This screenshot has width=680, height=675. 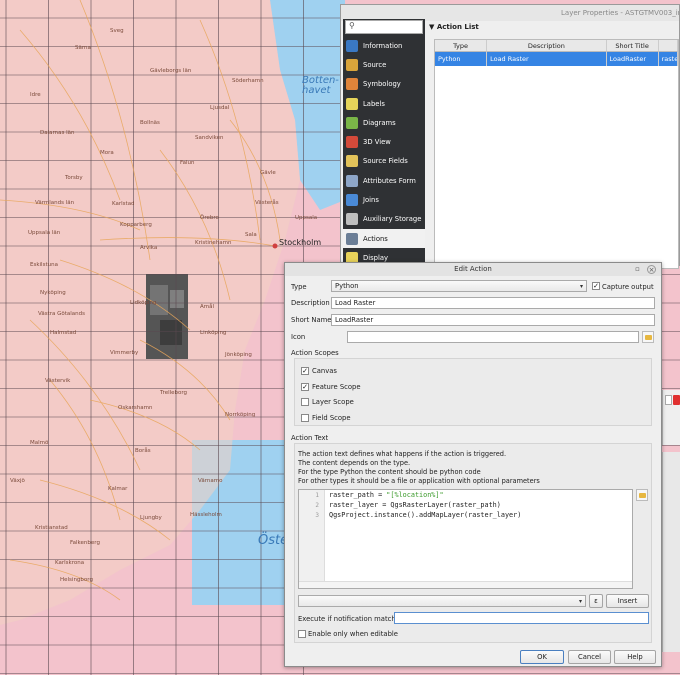 What do you see at coordinates (206, 515) in the screenshot?
I see `place-label: Hässleholm` at bounding box center [206, 515].